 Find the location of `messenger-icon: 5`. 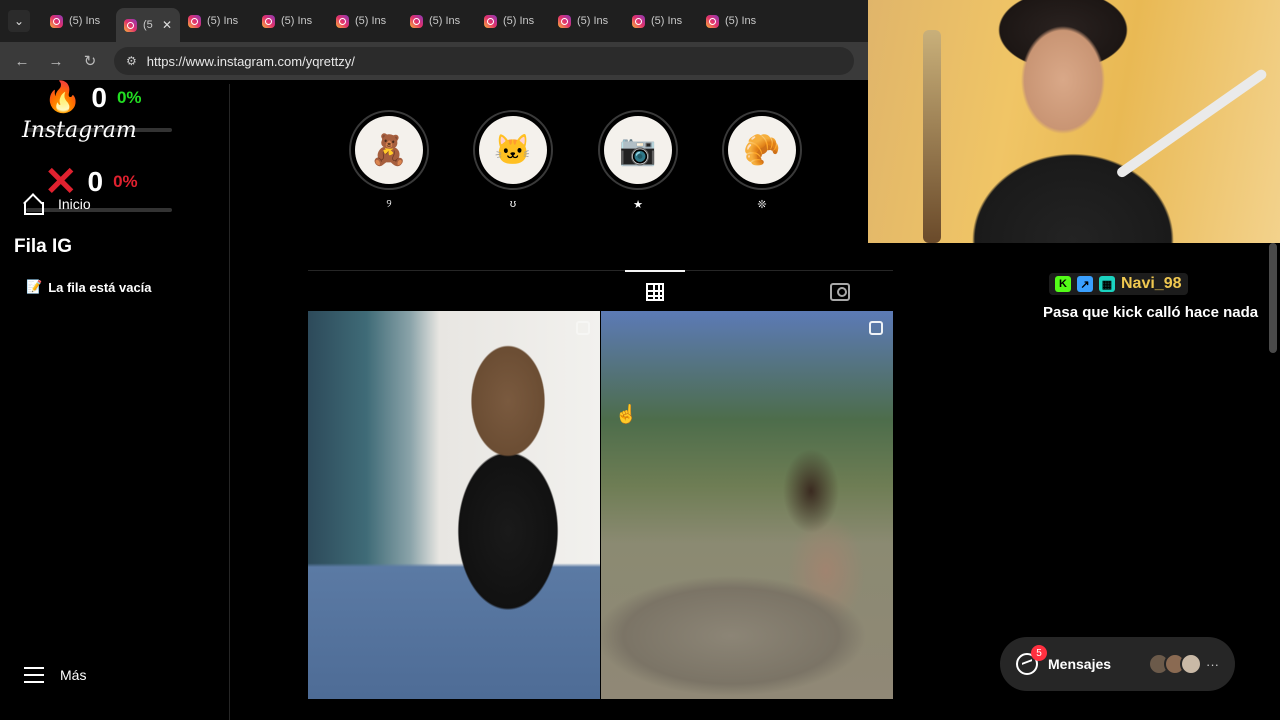

messenger-icon: 5 is located at coordinates (1031, 660).